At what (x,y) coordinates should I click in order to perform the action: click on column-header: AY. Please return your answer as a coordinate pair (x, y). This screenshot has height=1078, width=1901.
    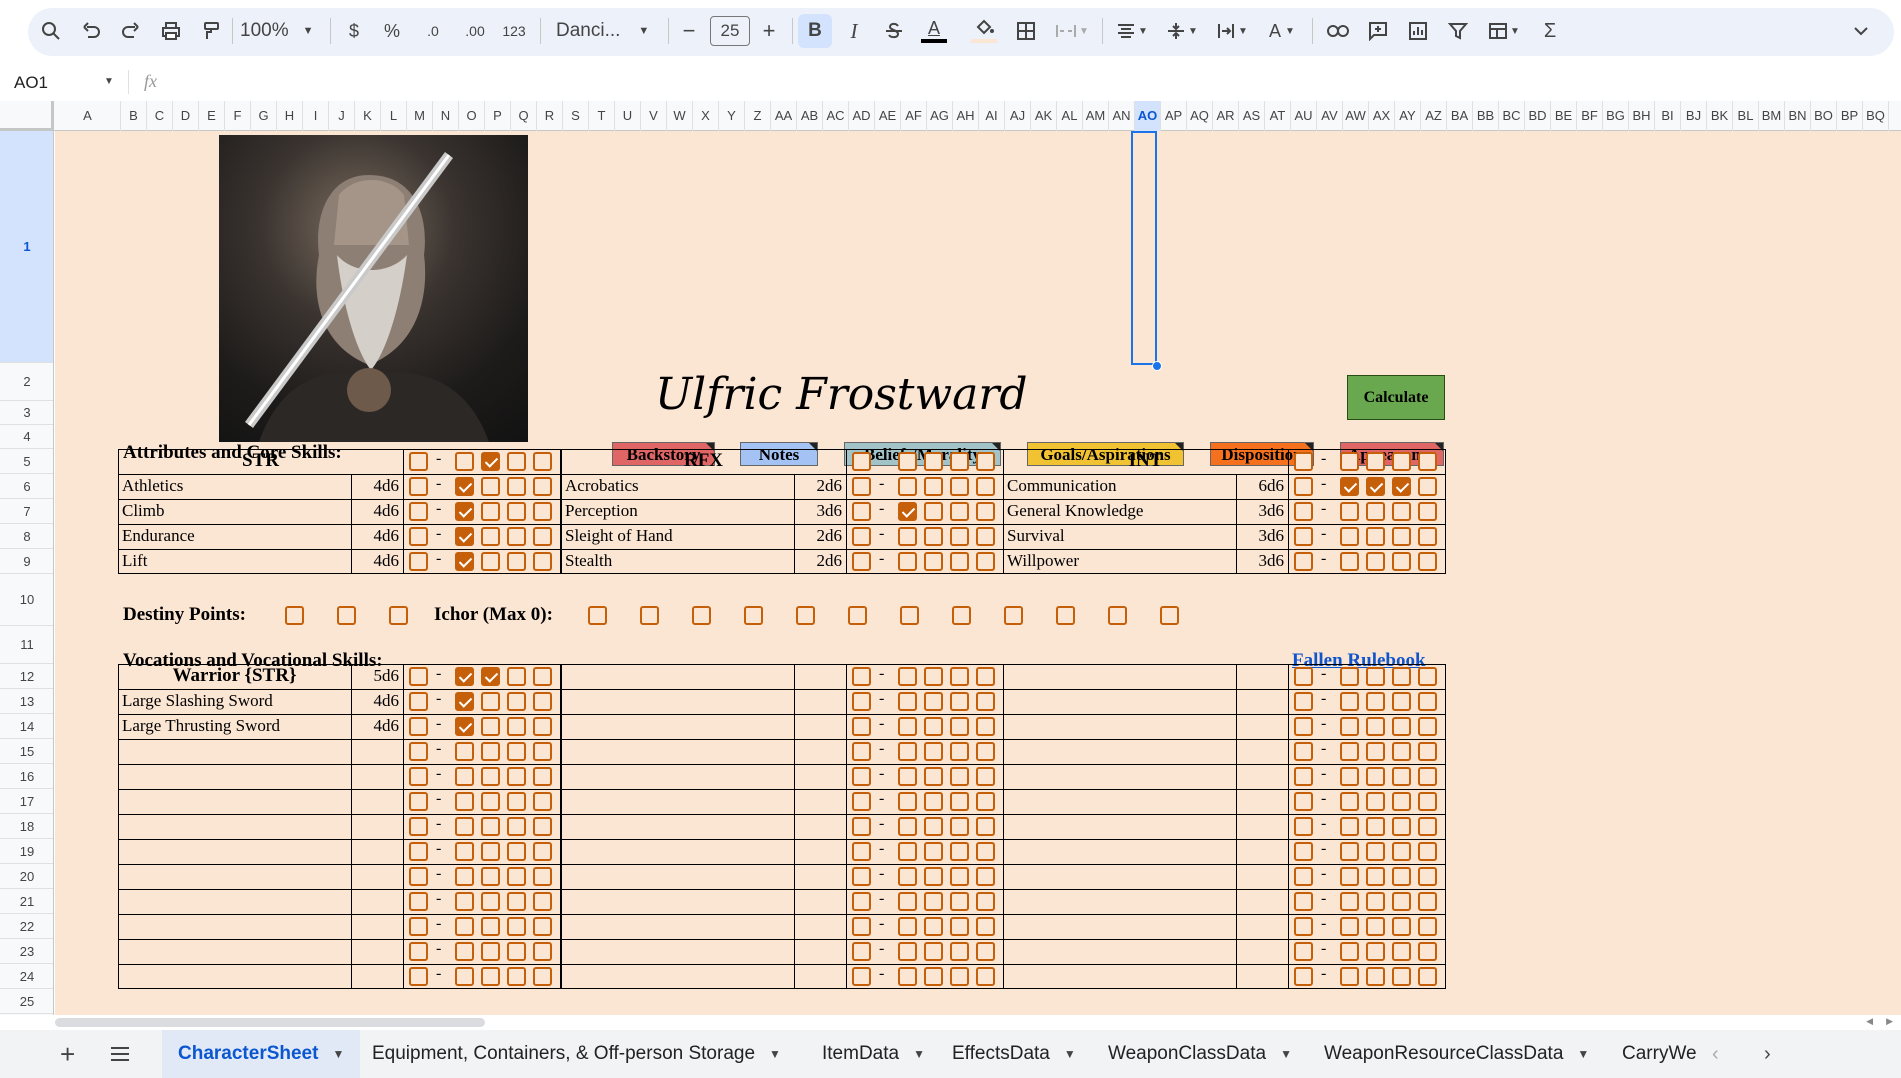
    Looking at the image, I should click on (1408, 116).